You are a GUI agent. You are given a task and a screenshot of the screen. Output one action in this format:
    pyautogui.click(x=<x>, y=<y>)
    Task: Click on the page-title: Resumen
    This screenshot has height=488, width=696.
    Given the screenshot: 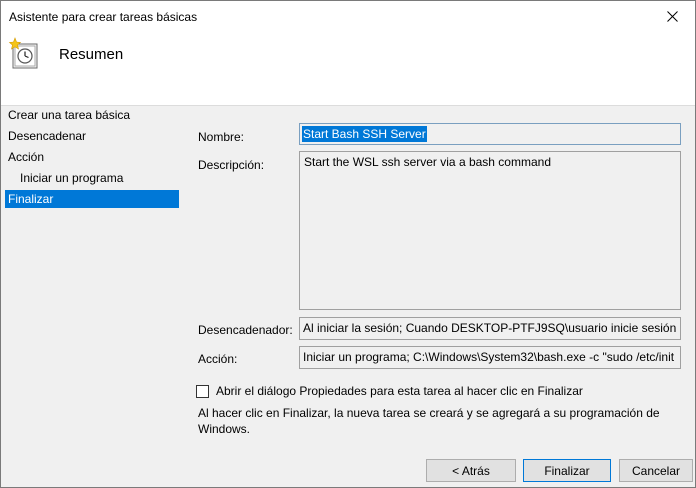 What is the action you would take?
    pyautogui.click(x=91, y=54)
    